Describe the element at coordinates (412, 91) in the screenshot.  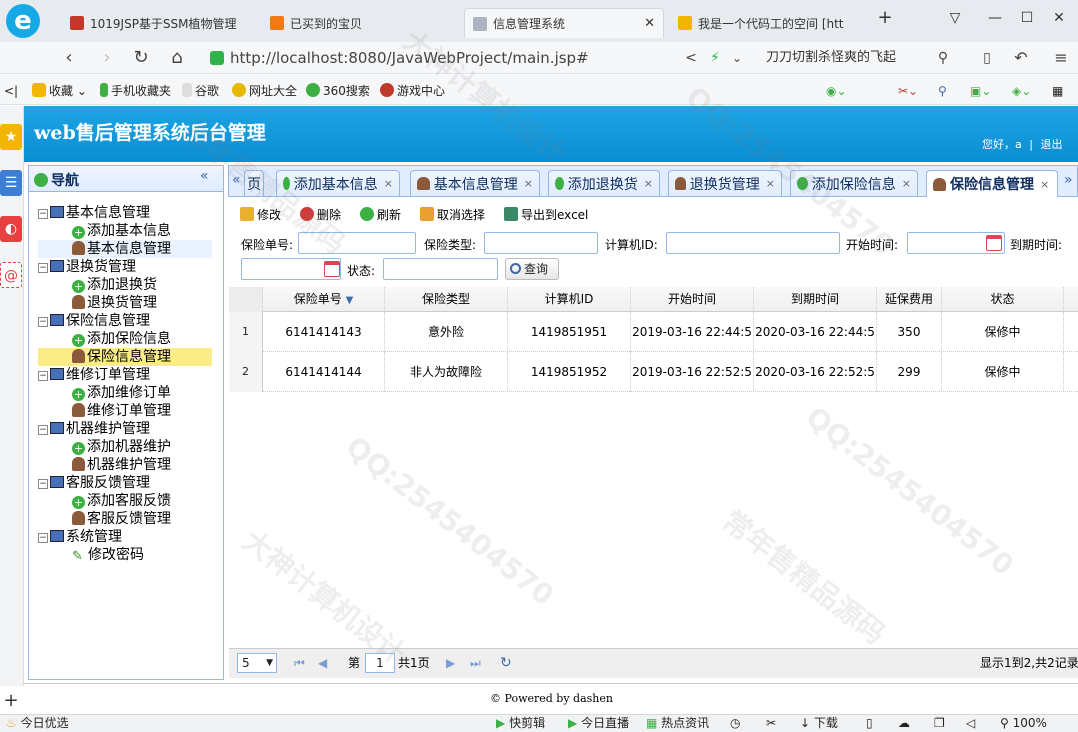
I see `bookmark-item: 游戏中心` at that location.